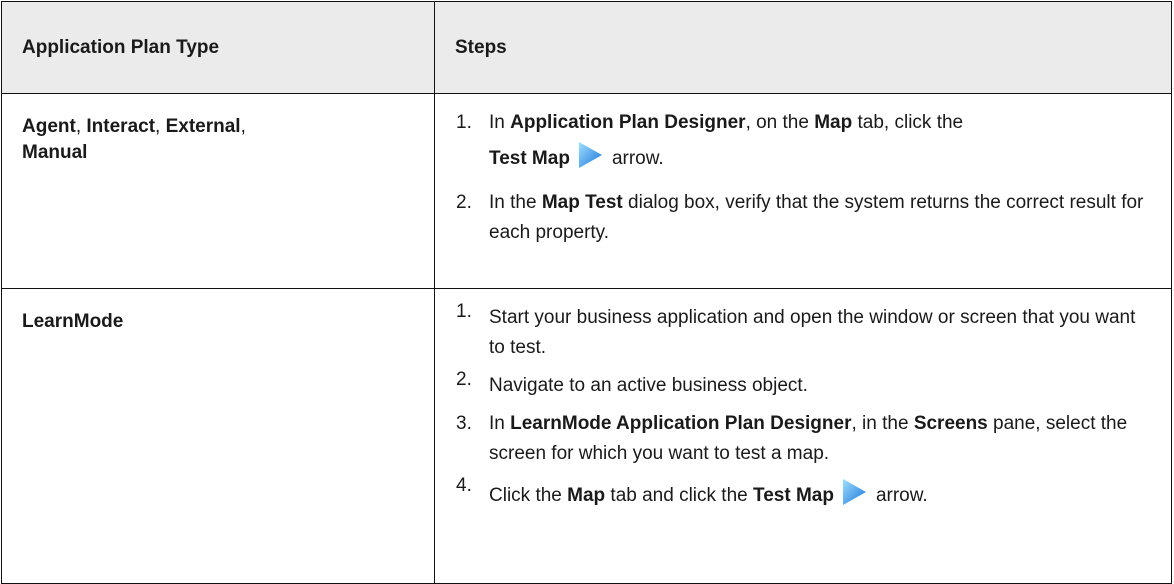 The height and width of the screenshot is (584, 1174). What do you see at coordinates (55, 152) in the screenshot?
I see `plan-type-manual: Manual` at bounding box center [55, 152].